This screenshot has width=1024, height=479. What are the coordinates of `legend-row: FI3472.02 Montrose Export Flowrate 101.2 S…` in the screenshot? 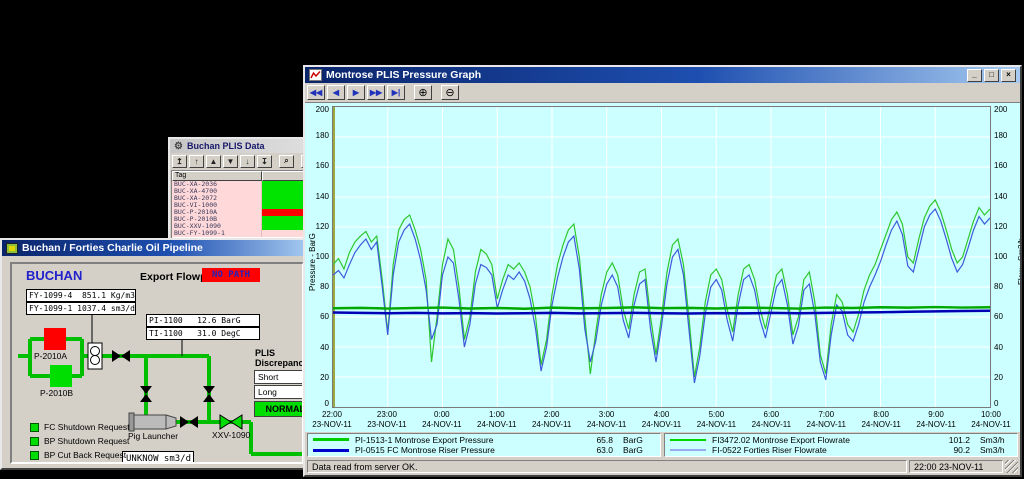 It's located at (841, 440).